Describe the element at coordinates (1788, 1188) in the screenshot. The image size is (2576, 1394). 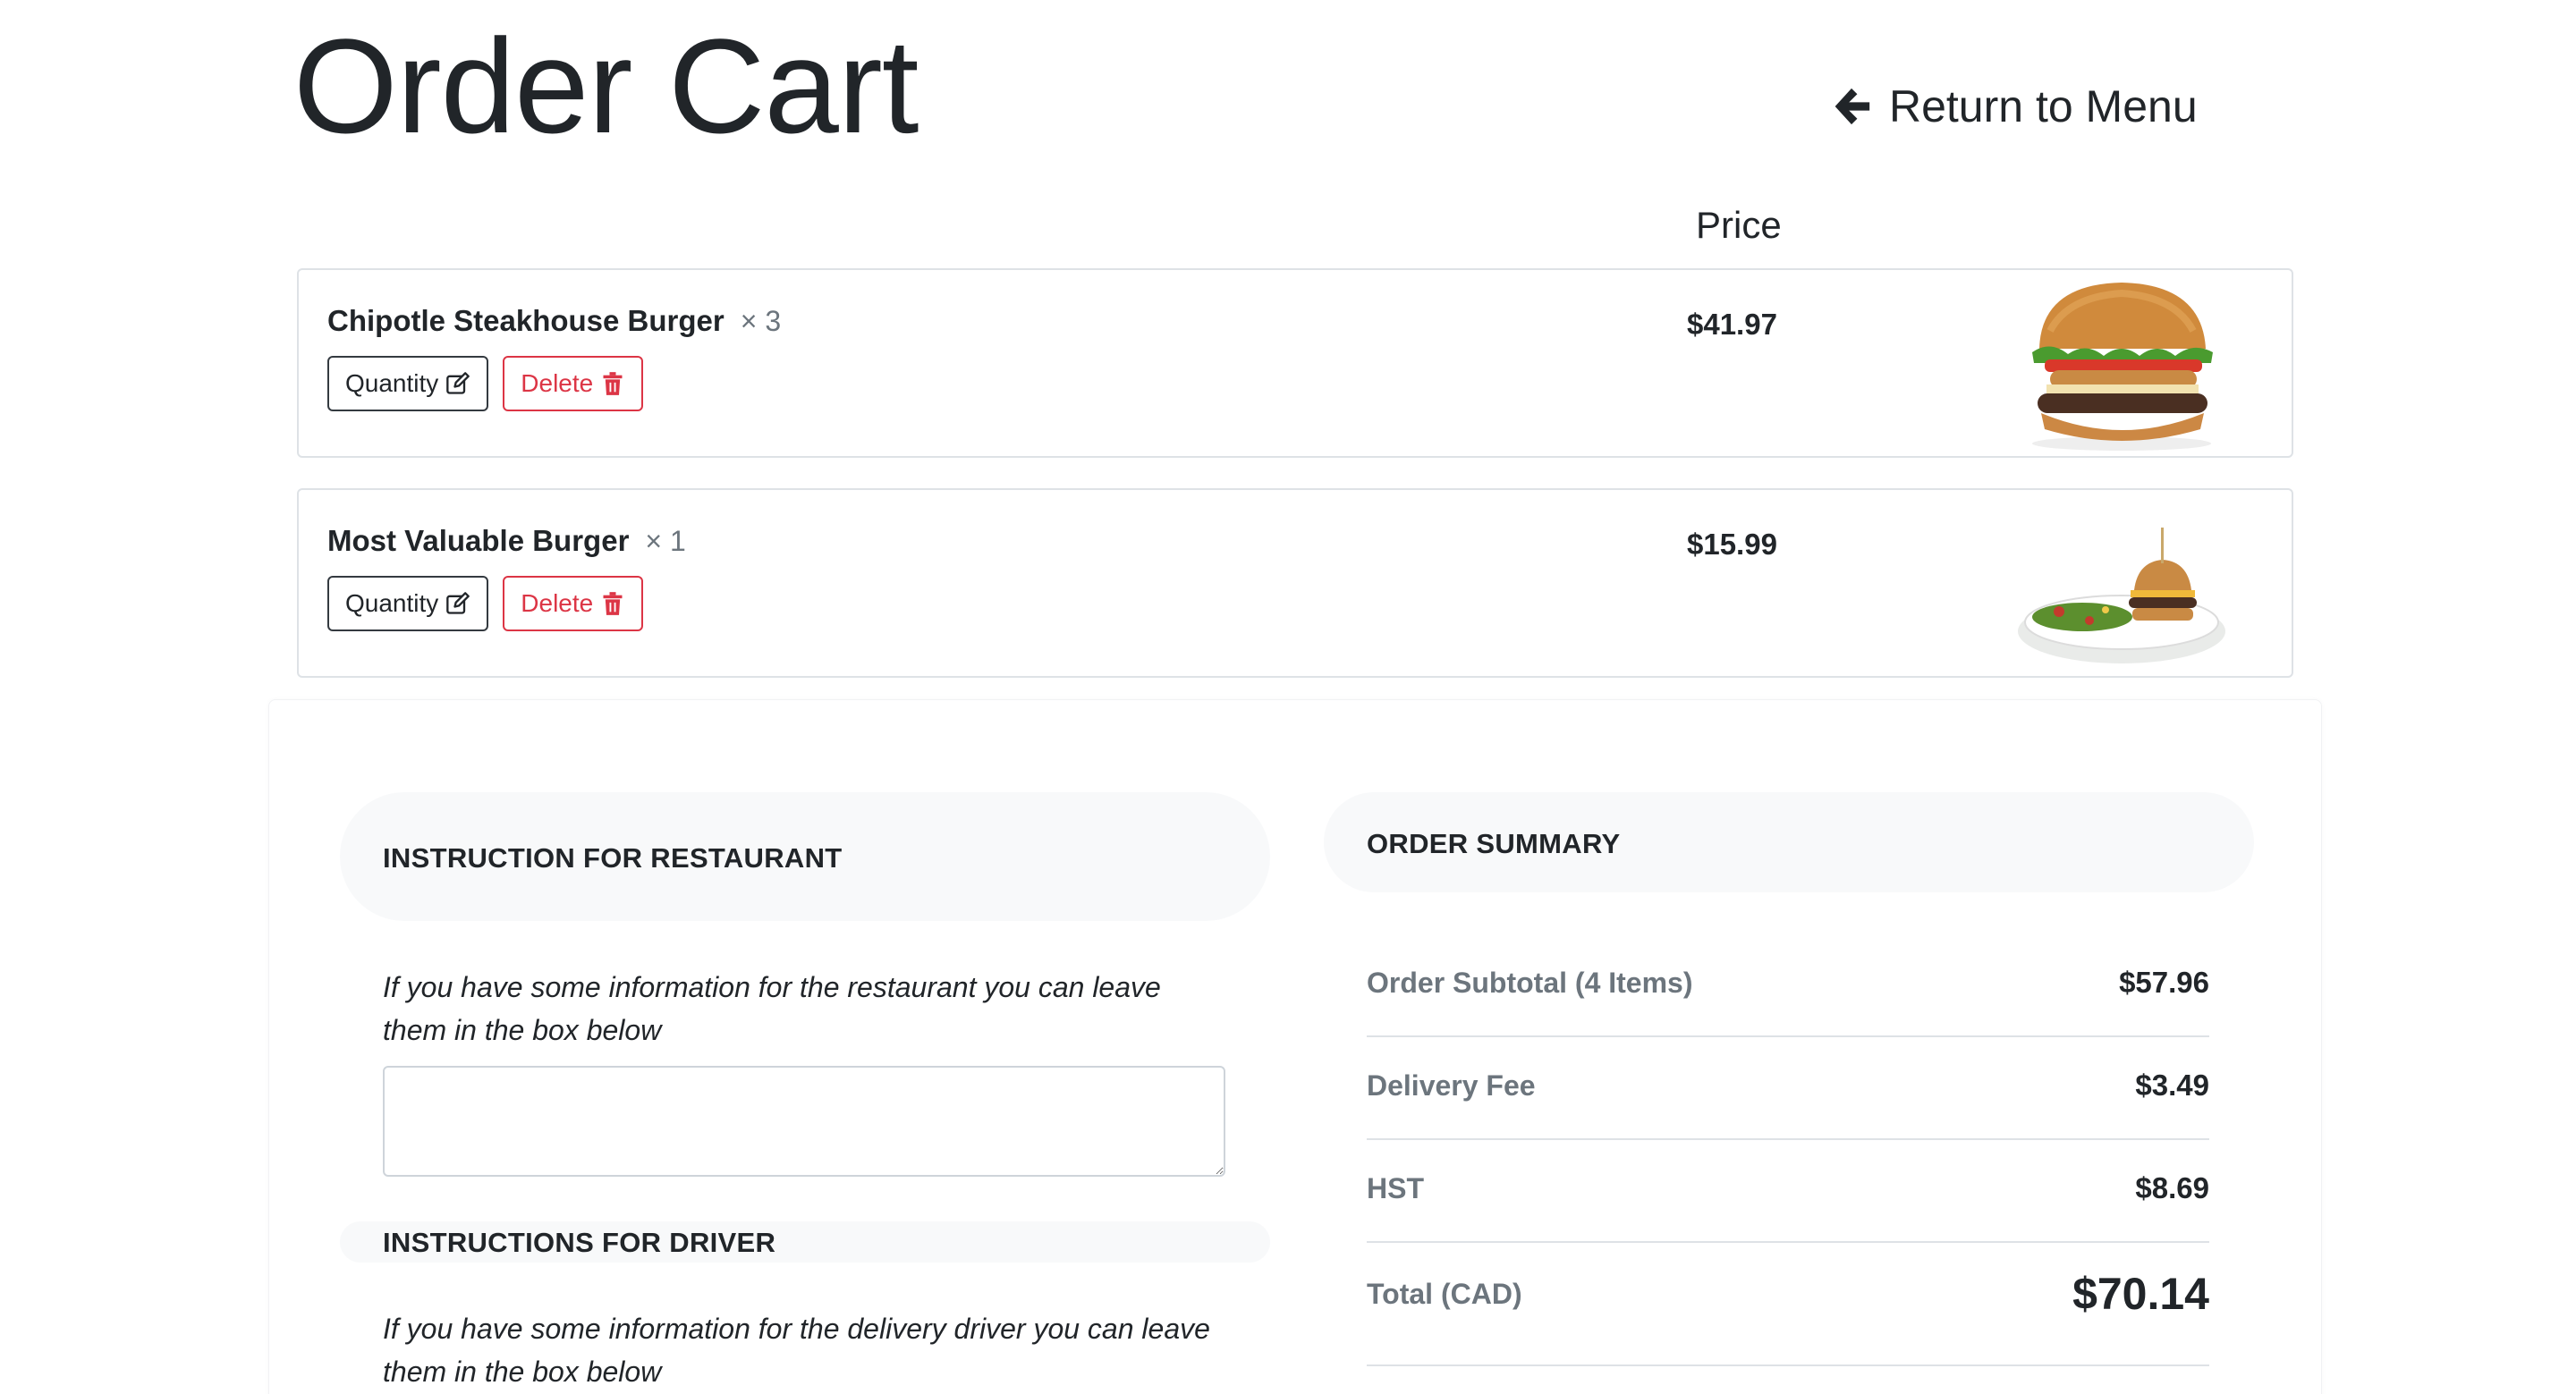
I see `summary-row-hst: HST $8.69` at that location.